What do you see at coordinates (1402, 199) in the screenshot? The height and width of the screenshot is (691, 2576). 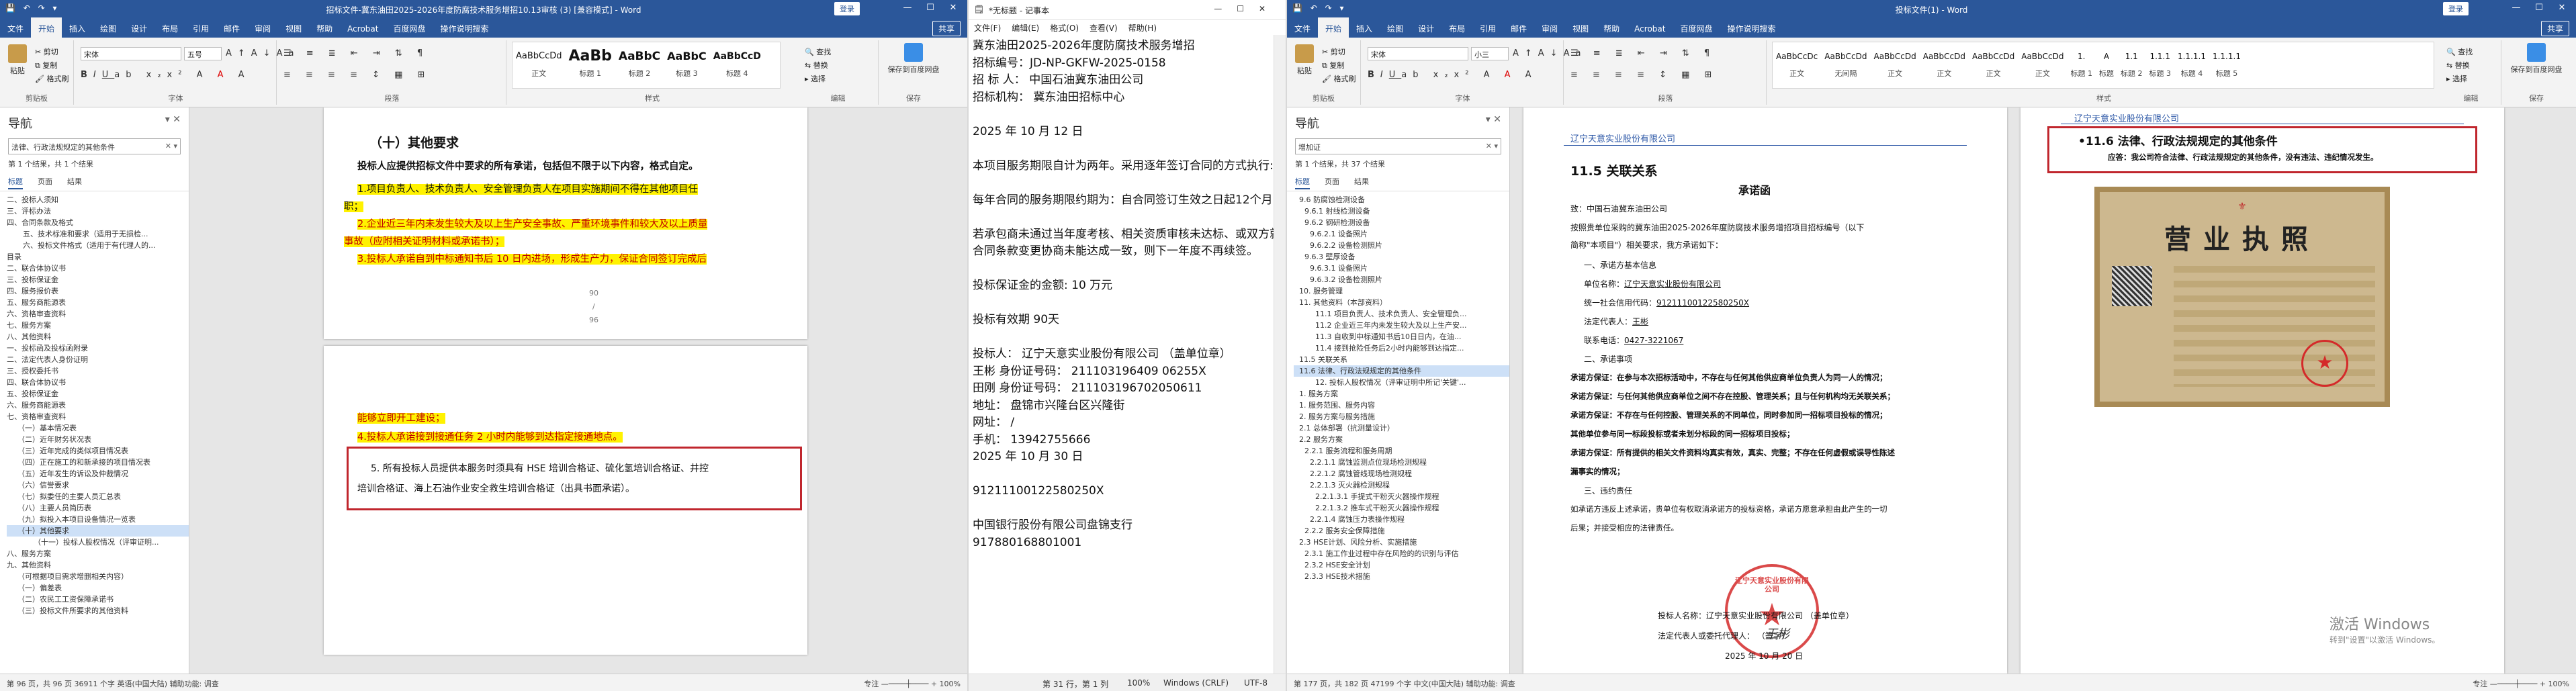 I see `nav-heading-item: 9.6 防腐蚀检测设备` at bounding box center [1402, 199].